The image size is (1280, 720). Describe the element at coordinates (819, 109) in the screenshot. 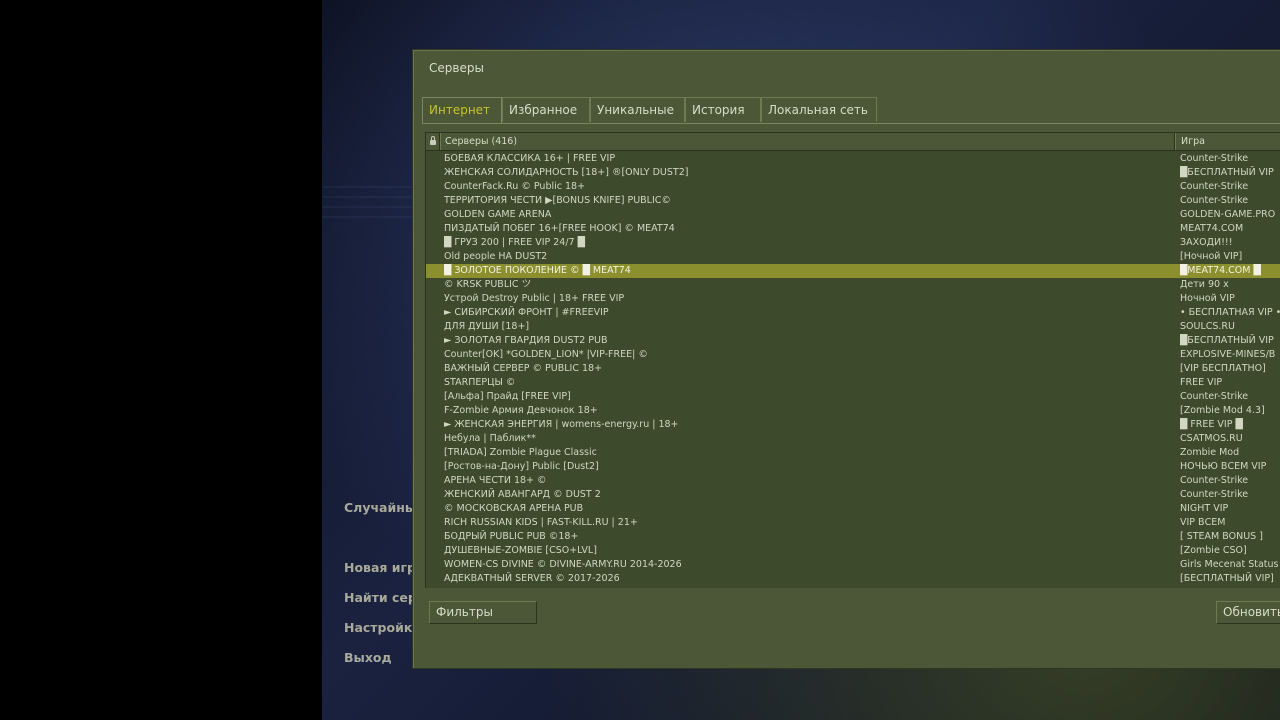

I see `tab-lan: Локальная сеть` at that location.